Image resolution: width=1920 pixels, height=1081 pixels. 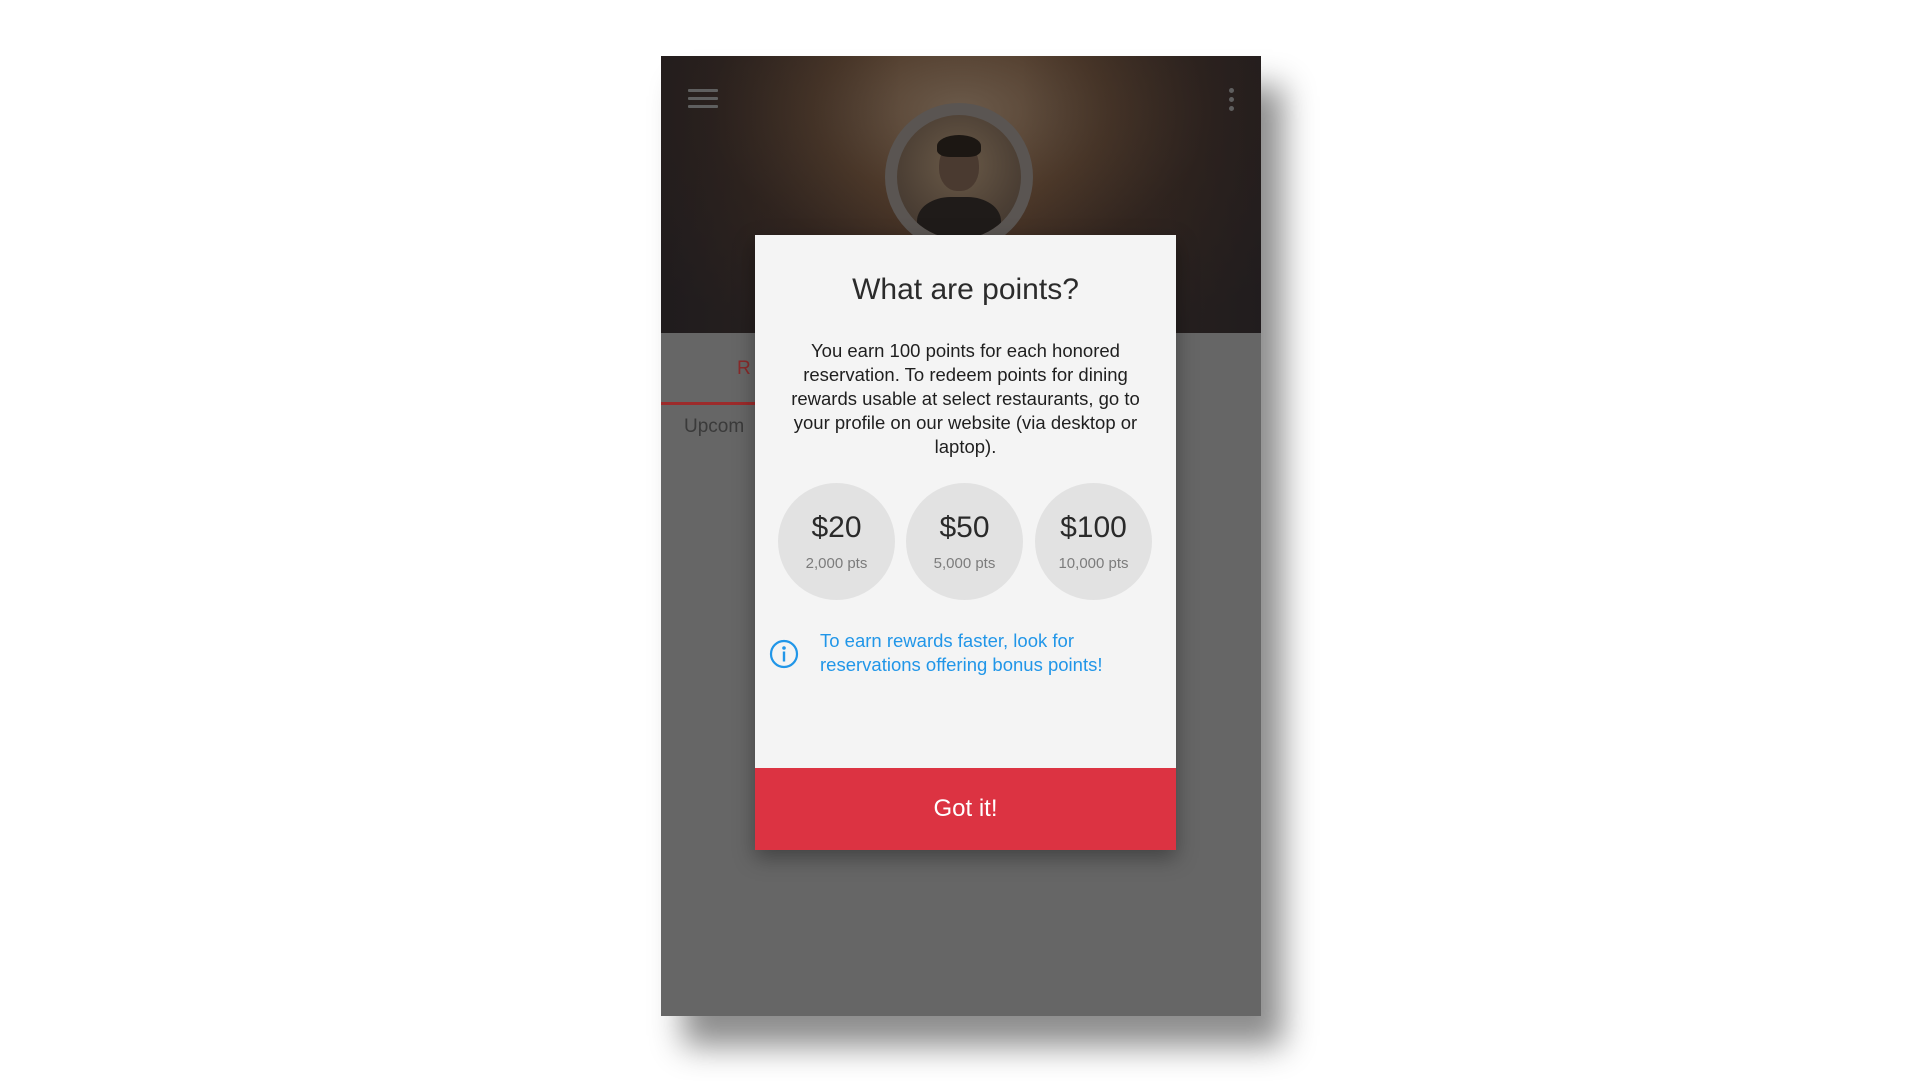 I want to click on avatar-ring, so click(x=959, y=177).